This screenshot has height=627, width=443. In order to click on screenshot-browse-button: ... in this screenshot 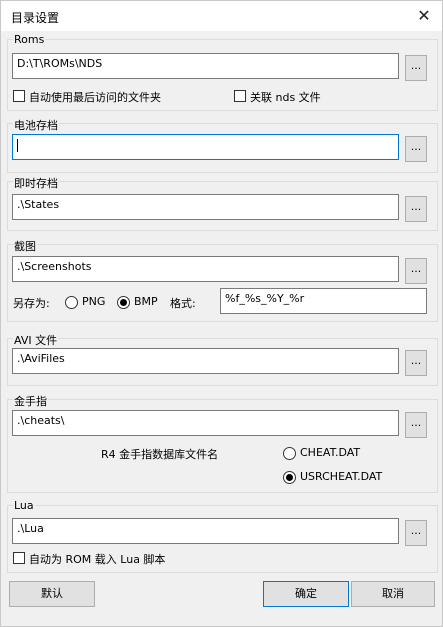, I will do `click(416, 271)`.